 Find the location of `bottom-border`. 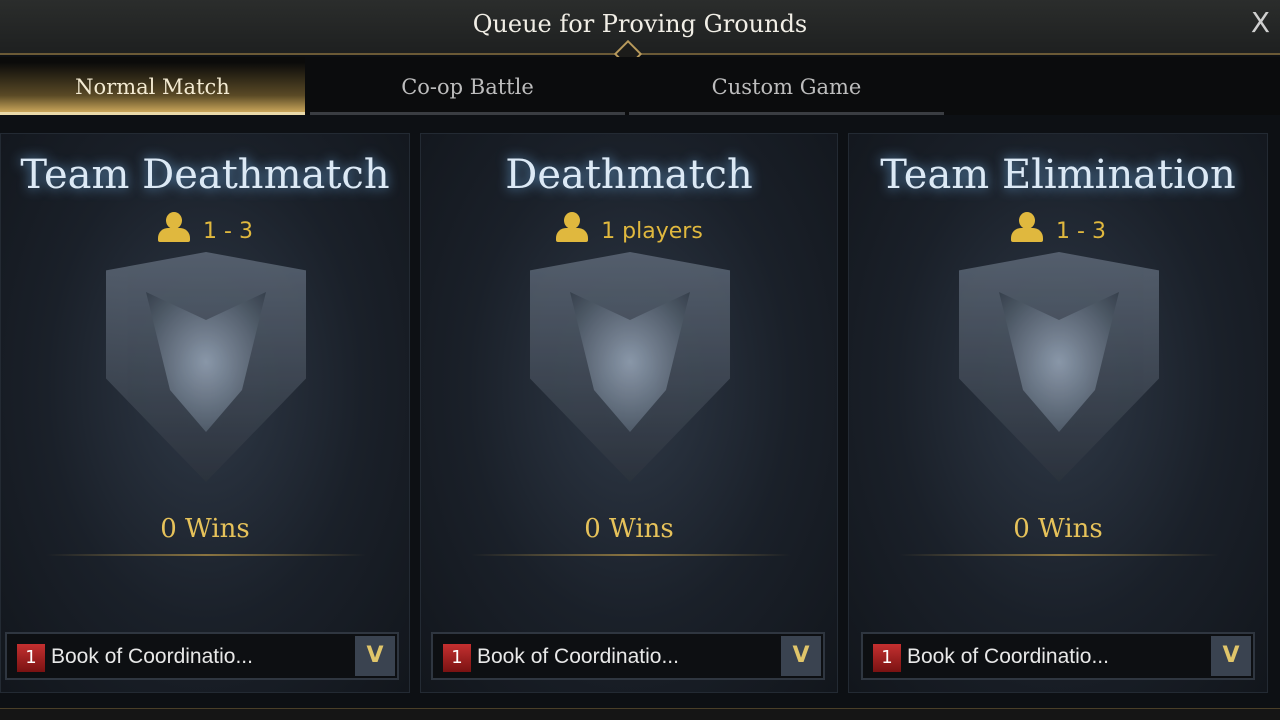

bottom-border is located at coordinates (640, 714).